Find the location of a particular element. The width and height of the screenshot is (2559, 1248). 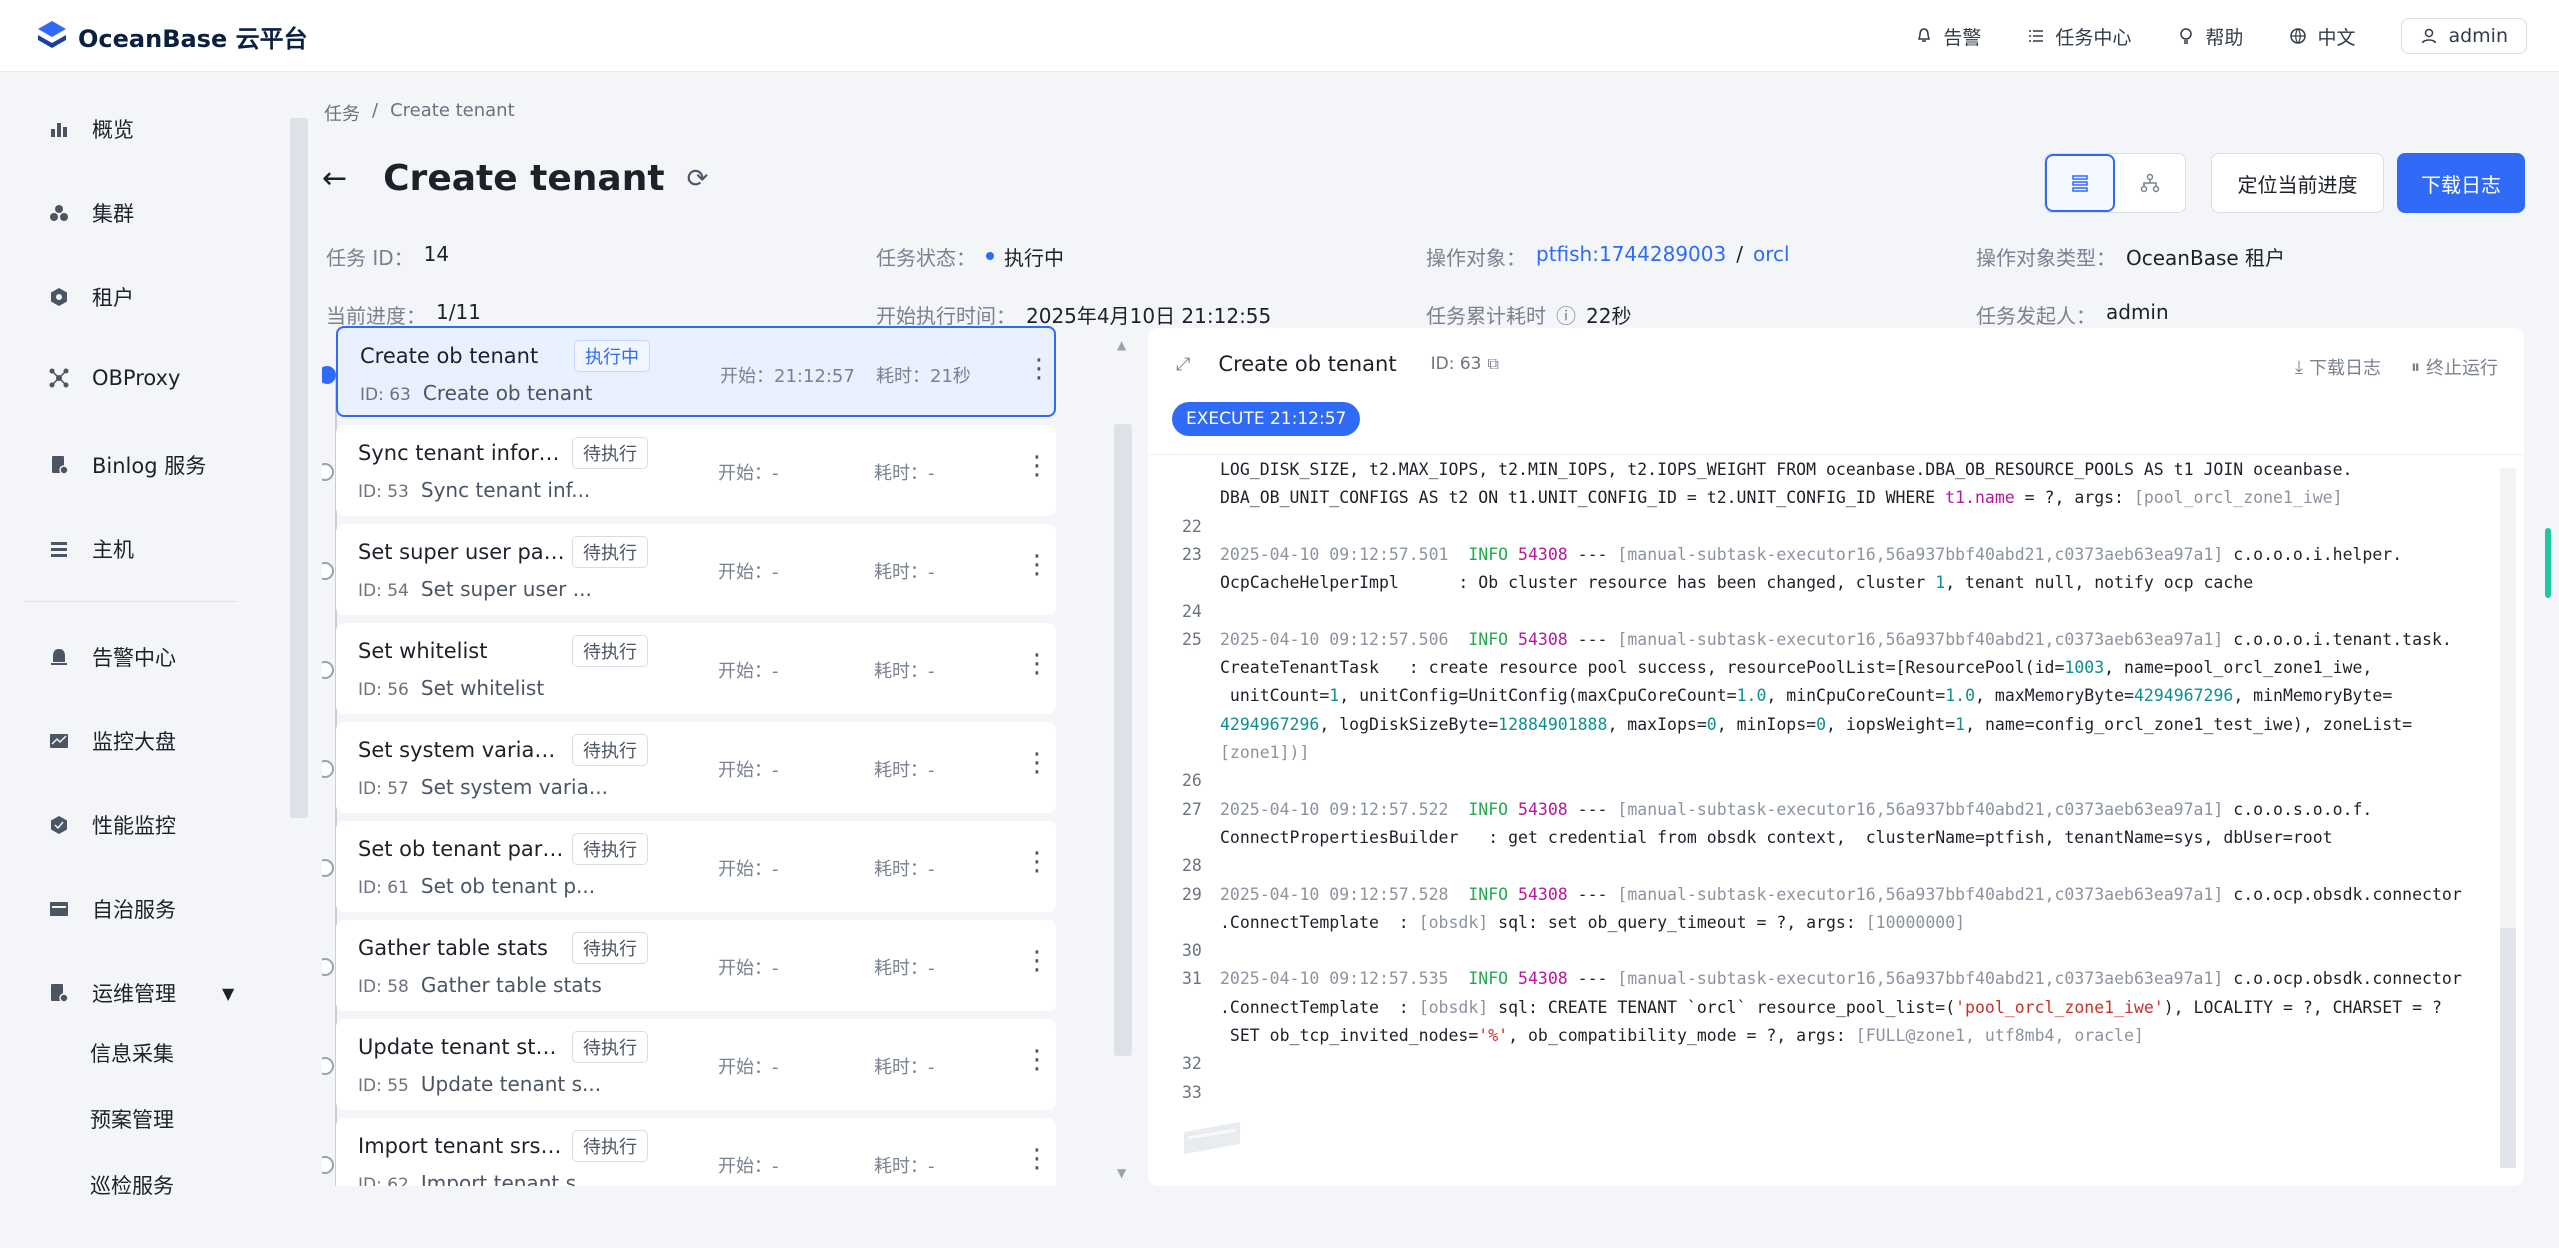

subtask-desc: Set whitelist is located at coordinates (482, 688).